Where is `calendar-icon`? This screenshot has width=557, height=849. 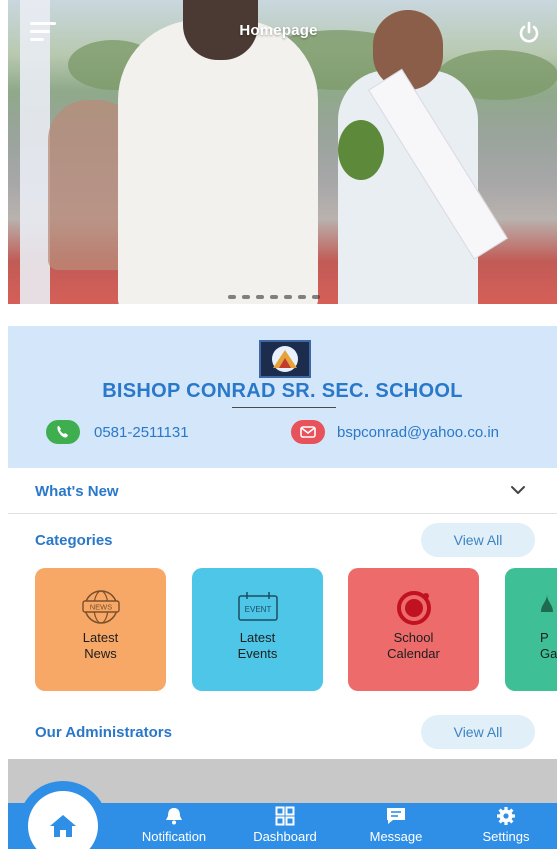 calendar-icon is located at coordinates (413, 608).